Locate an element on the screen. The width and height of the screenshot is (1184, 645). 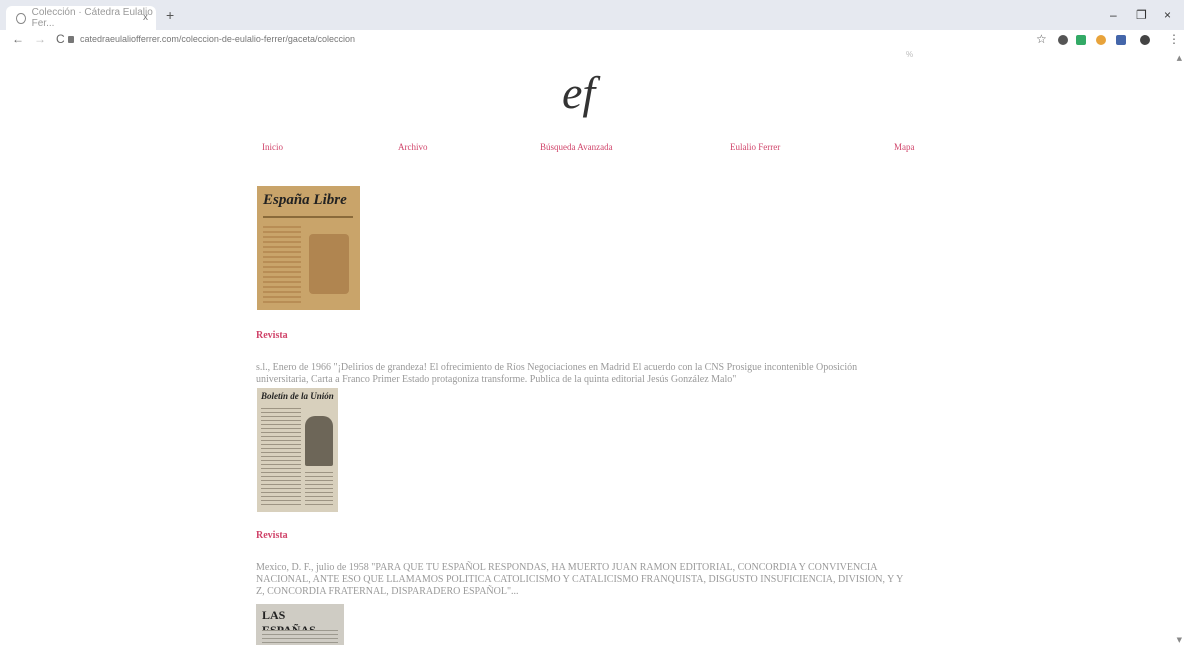
thumbnail-masthead: Boletín de la Unión is located at coordinates (297, 396).